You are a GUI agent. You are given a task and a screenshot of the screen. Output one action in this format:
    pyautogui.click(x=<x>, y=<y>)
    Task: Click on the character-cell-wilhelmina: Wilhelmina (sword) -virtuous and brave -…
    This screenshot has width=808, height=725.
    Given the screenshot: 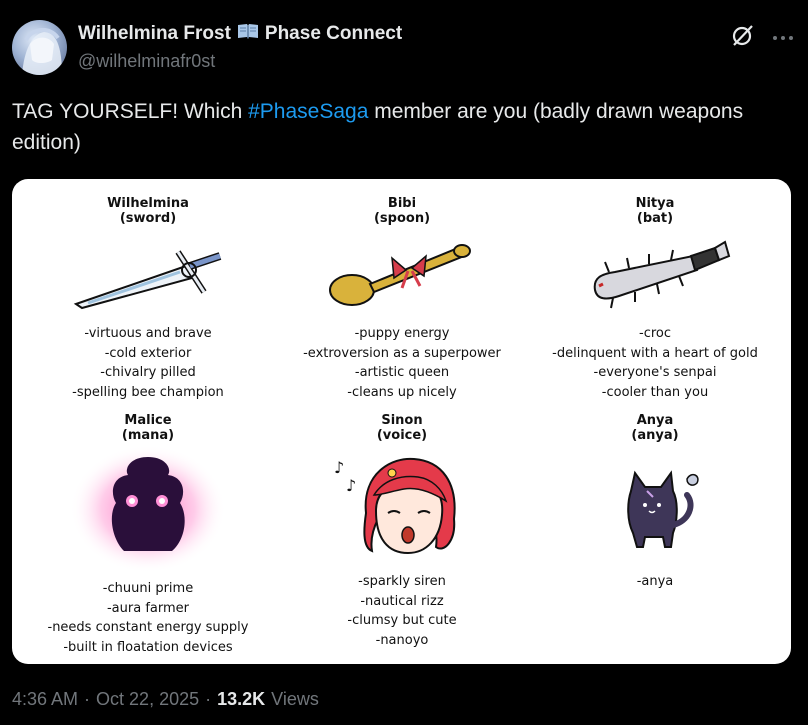 What is the action you would take?
    pyautogui.click(x=148, y=299)
    